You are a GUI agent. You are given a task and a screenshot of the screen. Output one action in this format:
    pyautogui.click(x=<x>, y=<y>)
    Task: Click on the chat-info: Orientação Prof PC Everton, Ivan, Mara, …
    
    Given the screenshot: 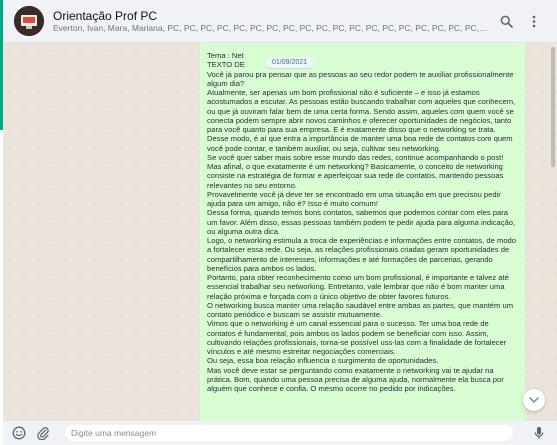 What is the action you would take?
    pyautogui.click(x=271, y=21)
    